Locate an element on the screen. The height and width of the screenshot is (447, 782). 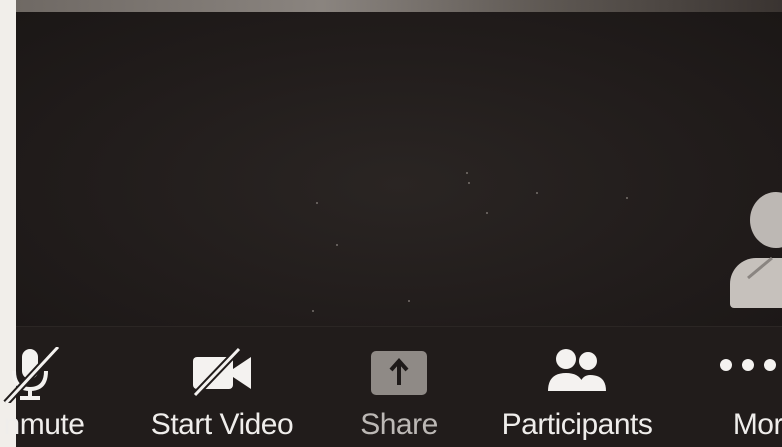
unmute-button: nmute is located at coordinates (63, 391).